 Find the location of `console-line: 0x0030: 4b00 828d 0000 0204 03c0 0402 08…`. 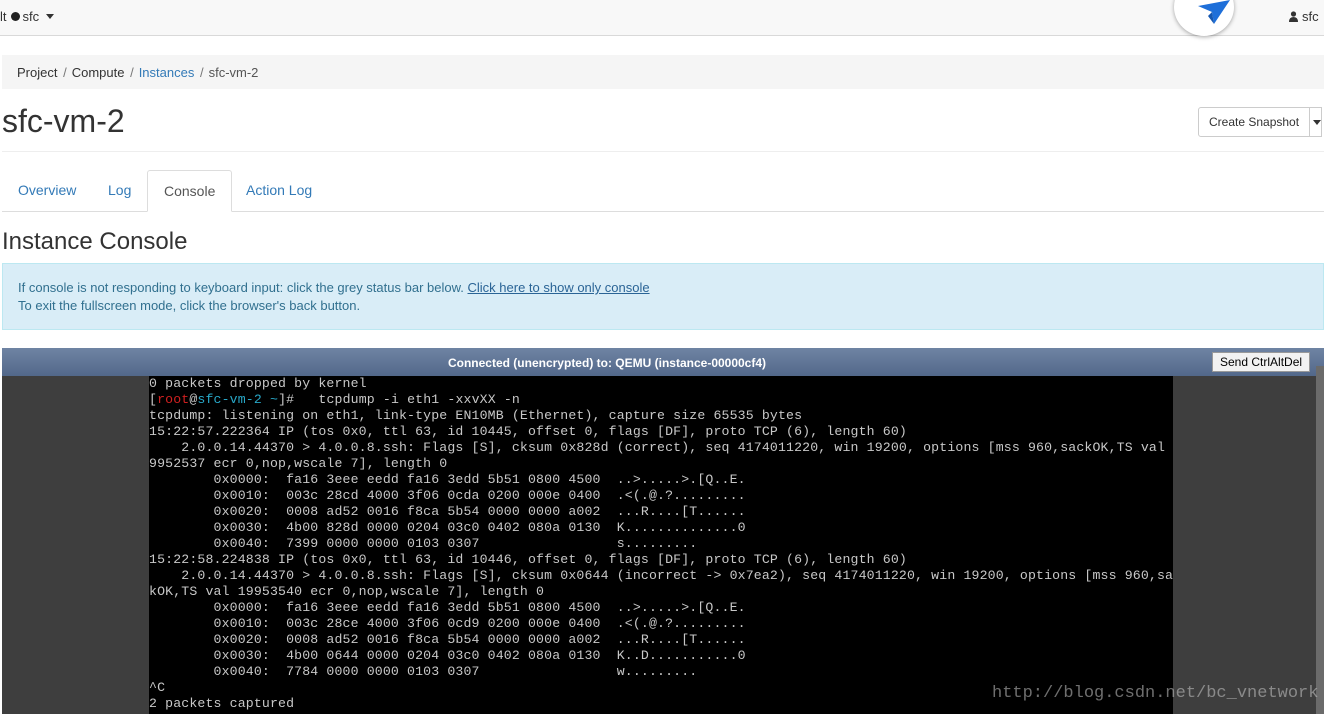

console-line: 0x0030: 4b00 828d 0000 0204 03c0 0402 08… is located at coordinates (447, 527).